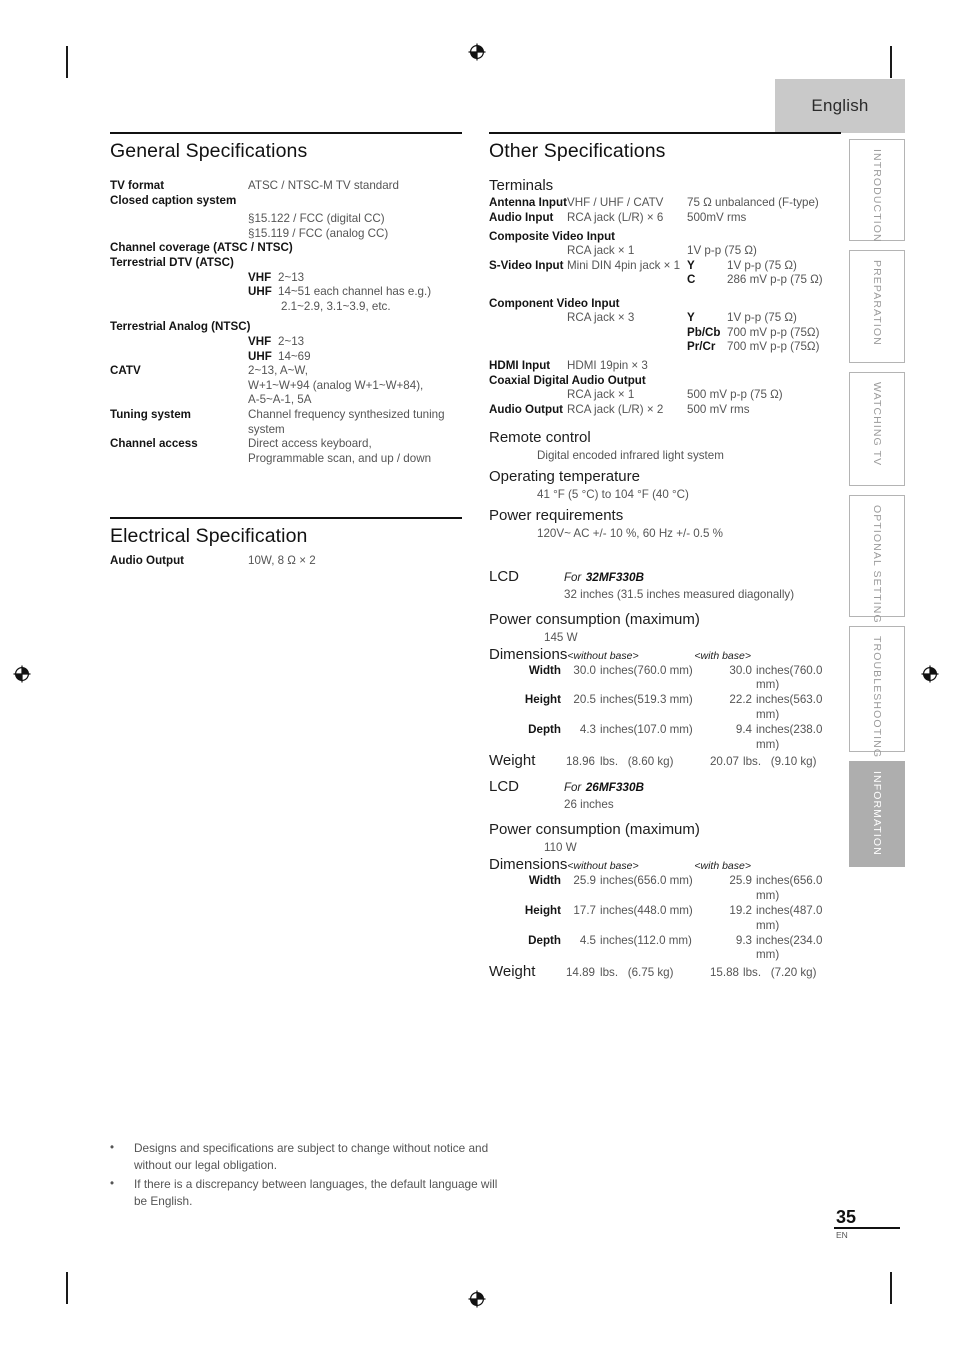 Image resolution: width=954 pixels, height=1350 pixels. Describe the element at coordinates (520, 365) in the screenshot. I see `hdmi-input-label: HDMI Input` at that location.